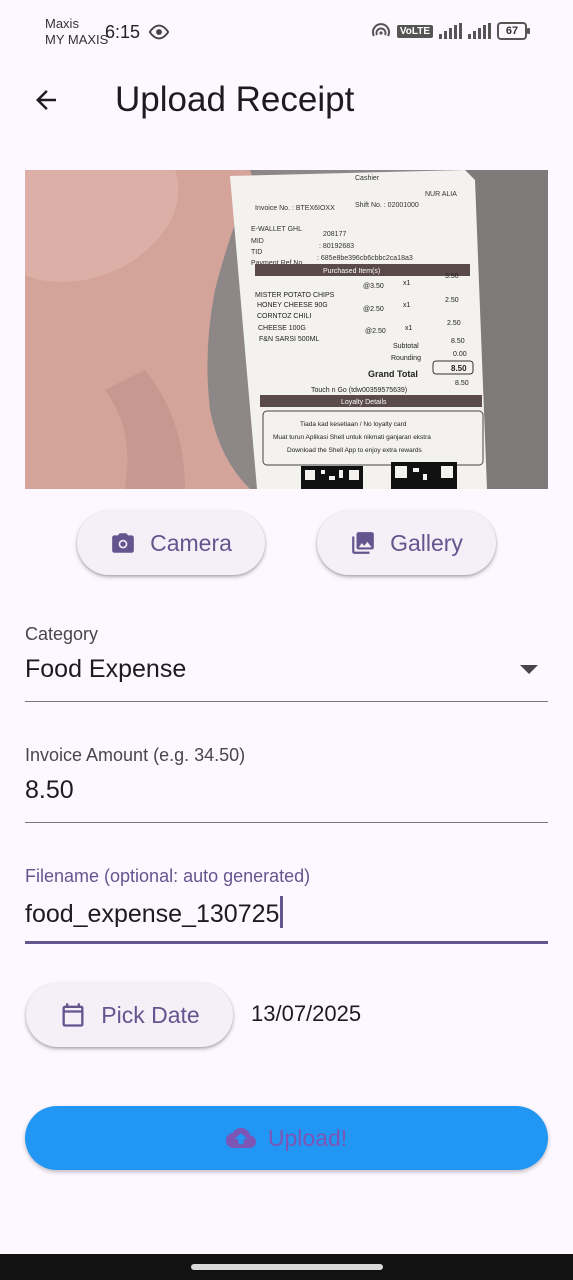  What do you see at coordinates (307, 1137) in the screenshot?
I see `upload-button-label: Upload!` at bounding box center [307, 1137].